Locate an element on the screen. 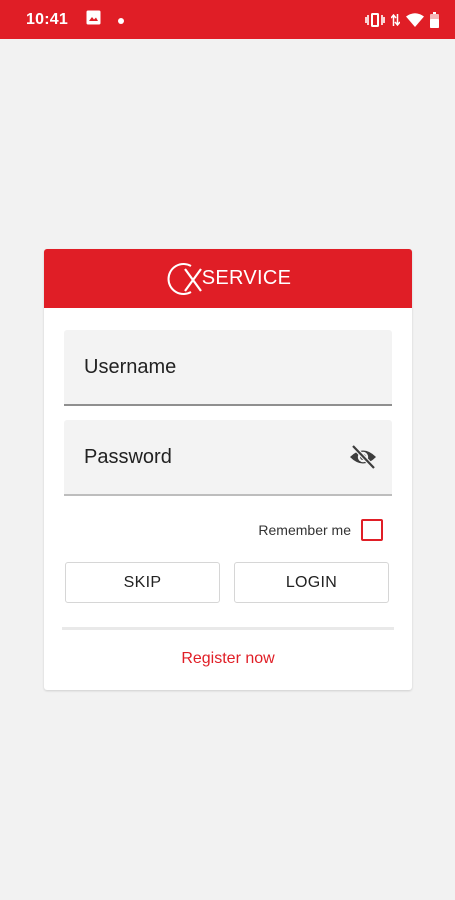 The width and height of the screenshot is (455, 900). battery-icon is located at coordinates (434, 19).